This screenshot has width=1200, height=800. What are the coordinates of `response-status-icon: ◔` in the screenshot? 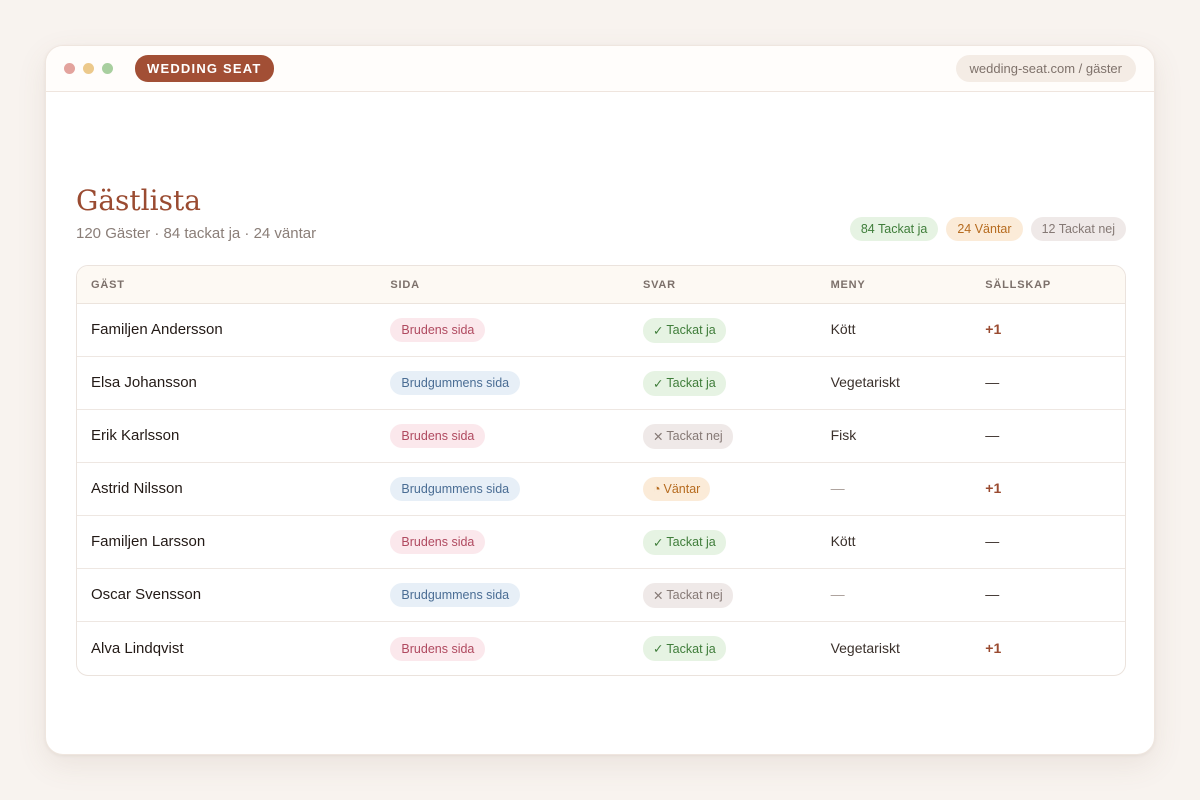 It's located at (656, 489).